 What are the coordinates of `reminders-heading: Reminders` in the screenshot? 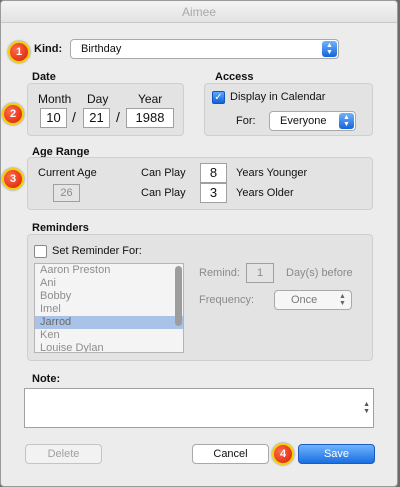 It's located at (60, 228).